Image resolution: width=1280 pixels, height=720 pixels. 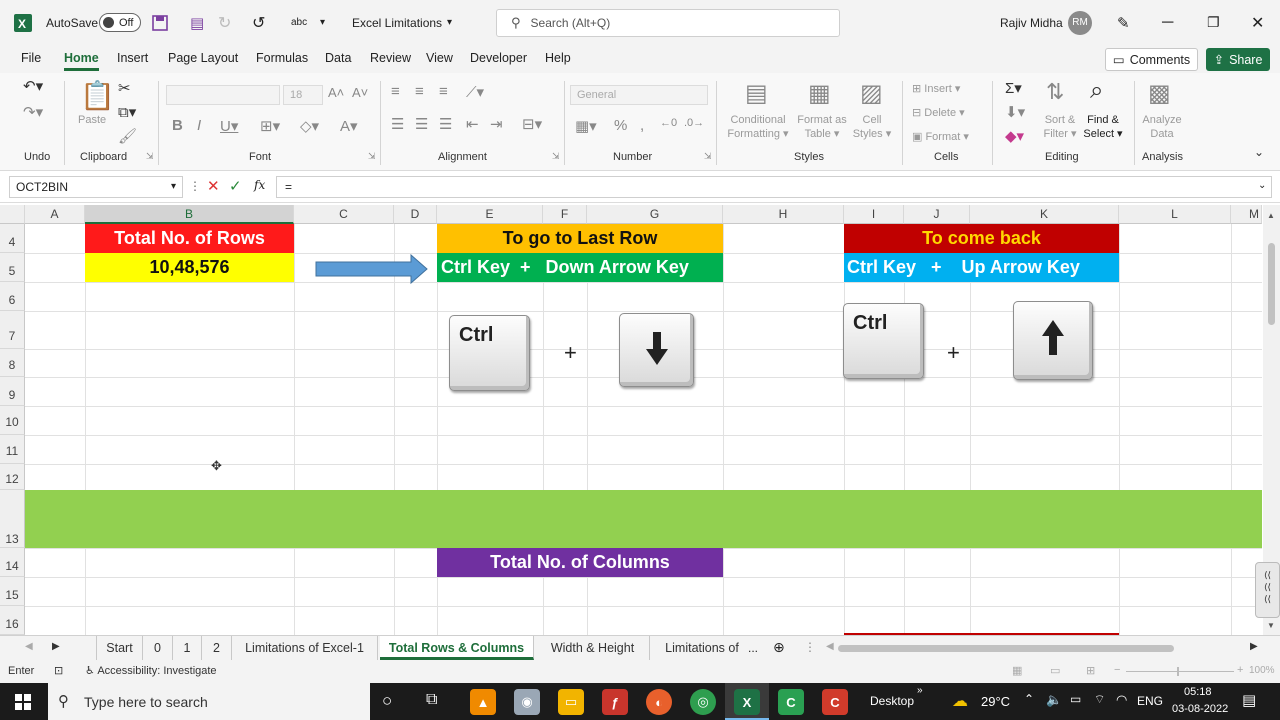 I want to click on cell-styles-icon: ▨, so click(x=871, y=93).